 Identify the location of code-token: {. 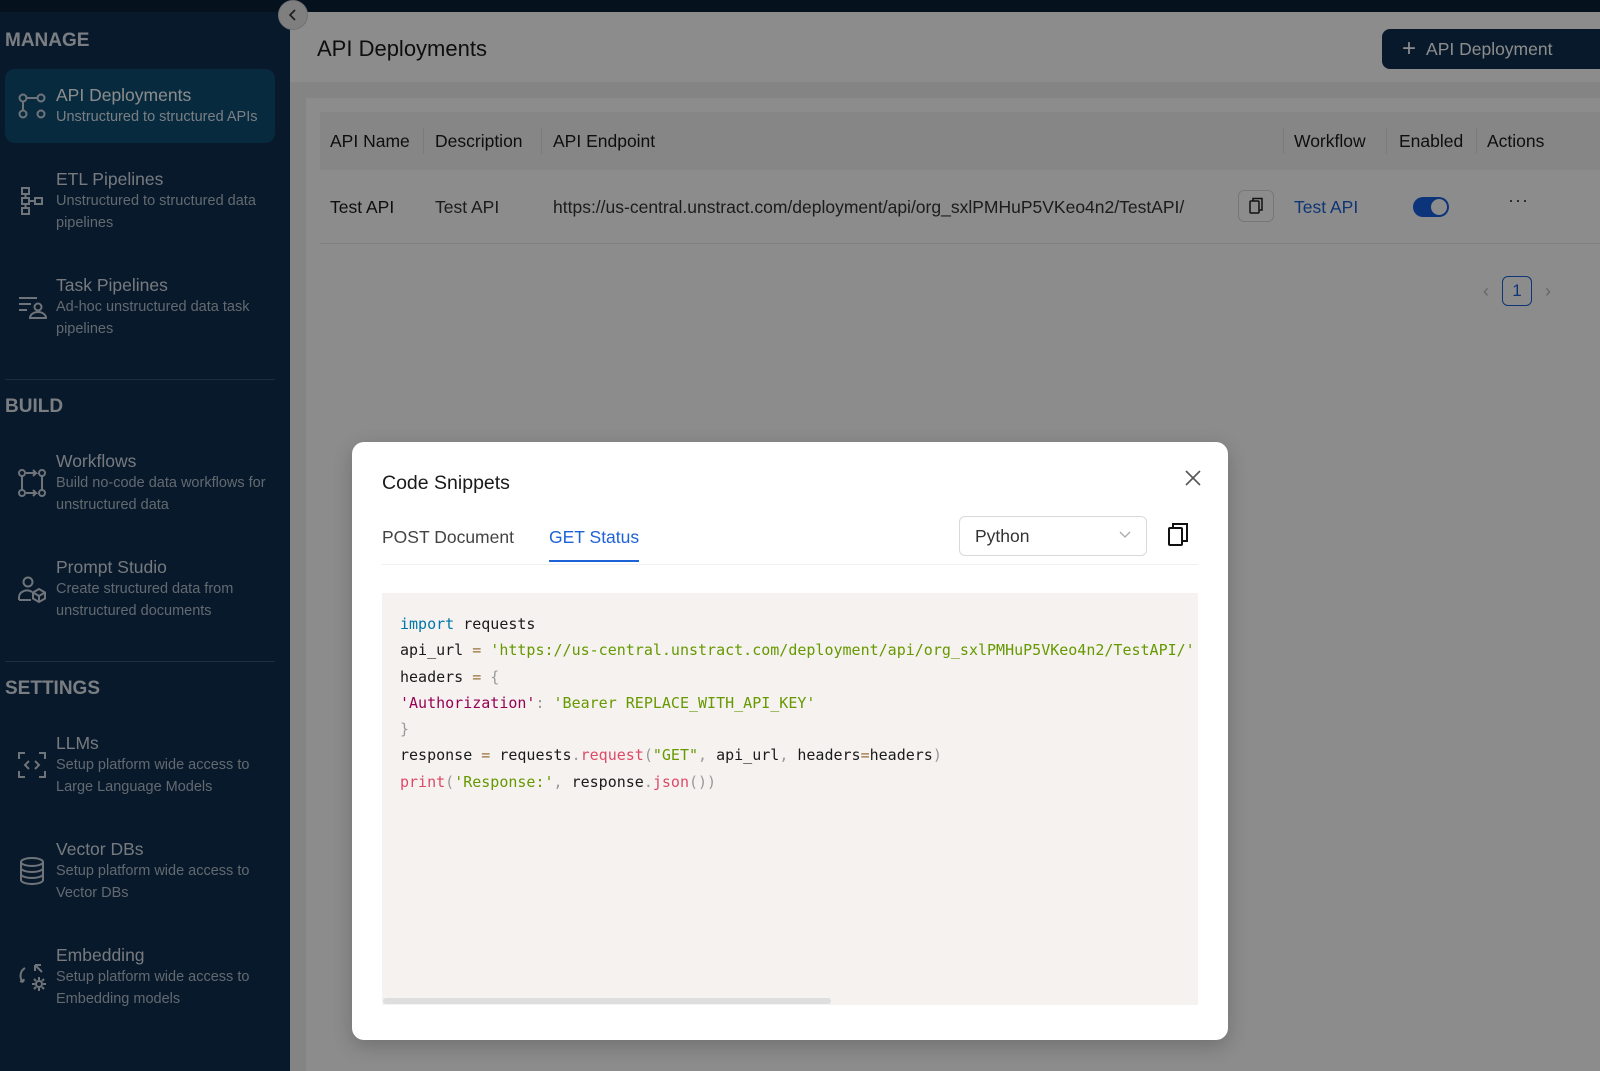
(490, 676).